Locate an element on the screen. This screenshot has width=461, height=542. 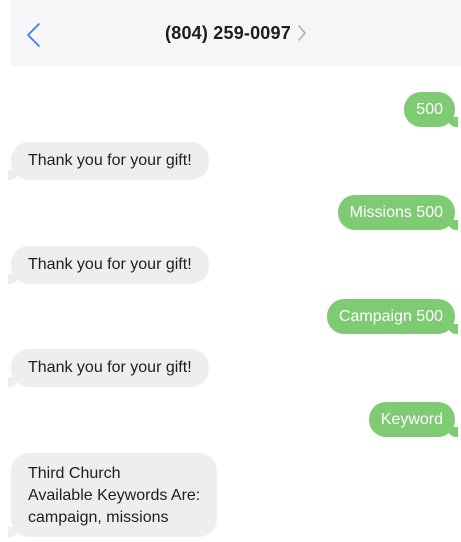
conversation-header: (804) 259-0097 is located at coordinates (236, 33).